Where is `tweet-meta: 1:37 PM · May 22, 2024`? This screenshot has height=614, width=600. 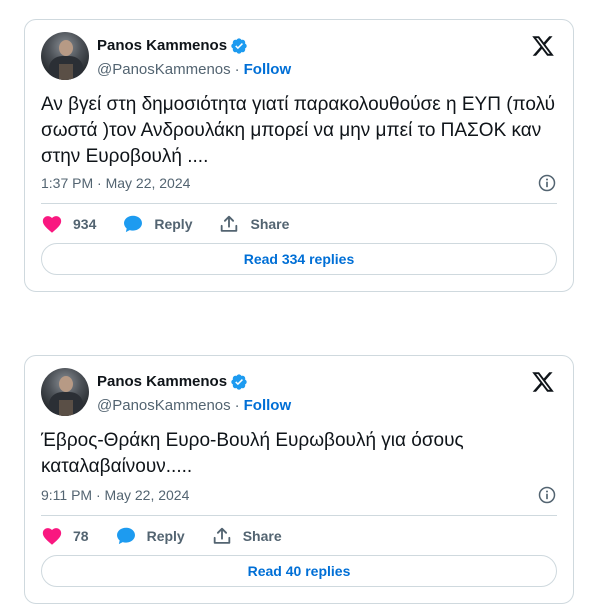
tweet-meta: 1:37 PM · May 22, 2024 is located at coordinates (299, 183).